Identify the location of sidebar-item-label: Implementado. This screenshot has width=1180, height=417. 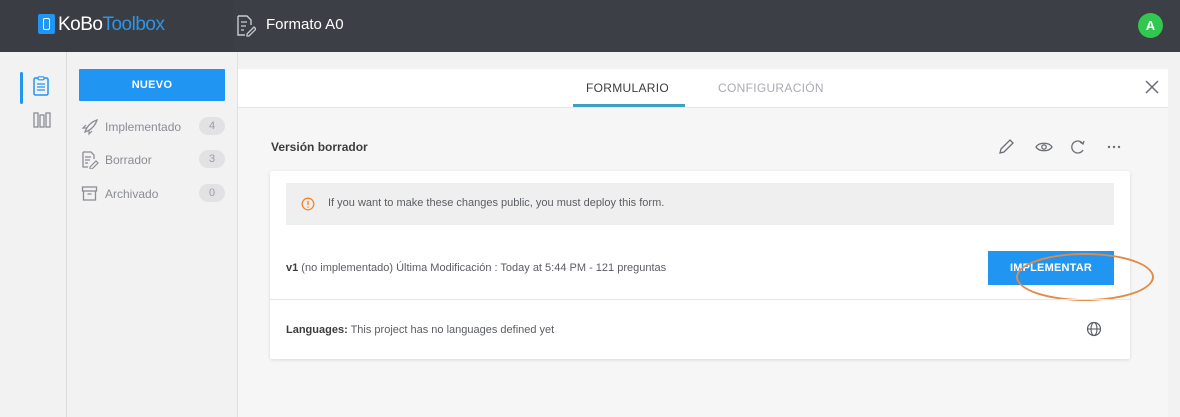
(143, 127).